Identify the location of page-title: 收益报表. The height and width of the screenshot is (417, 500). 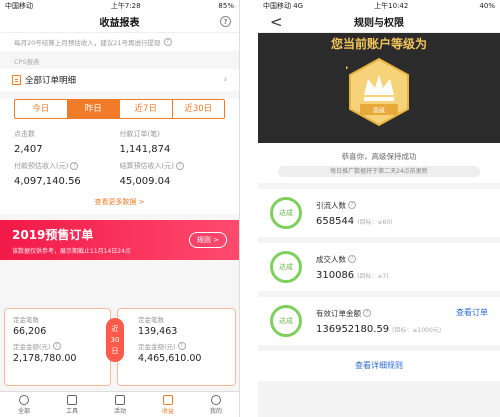
(119, 23).